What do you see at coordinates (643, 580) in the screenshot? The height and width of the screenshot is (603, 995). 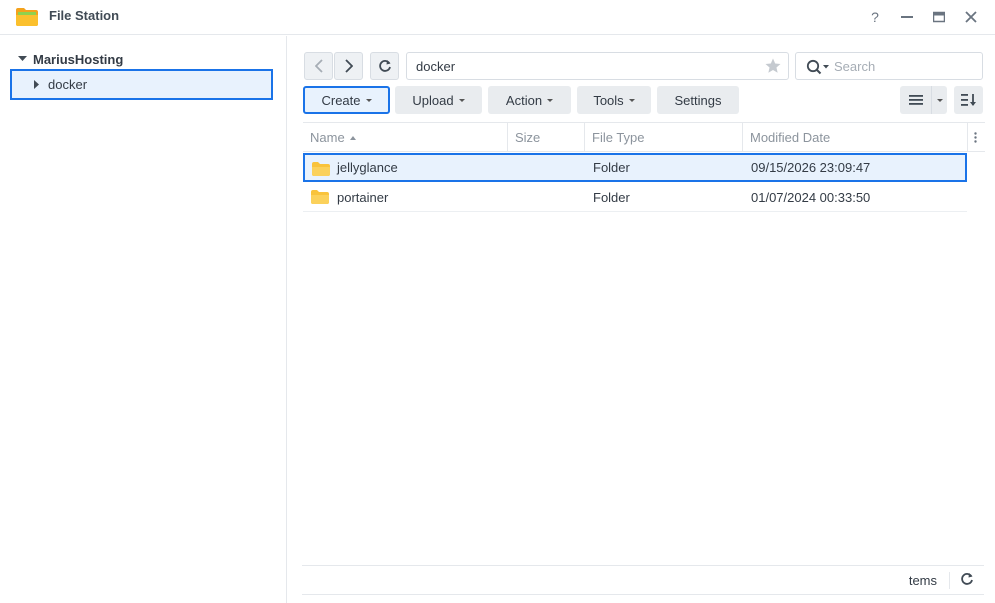 I see `status-bar: tems` at bounding box center [643, 580].